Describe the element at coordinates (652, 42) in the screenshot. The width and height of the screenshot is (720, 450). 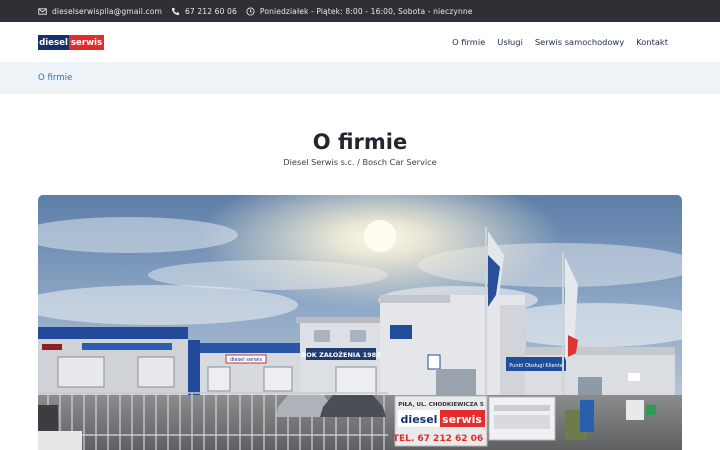
I see `nav-item-kontakt: Kontakt` at that location.